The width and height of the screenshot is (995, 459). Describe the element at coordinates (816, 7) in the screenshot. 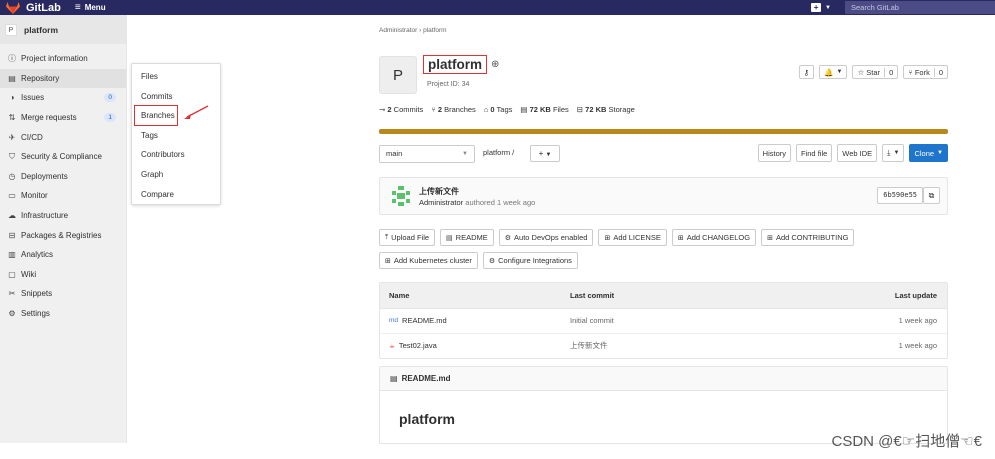

I see `new-item-button: +` at that location.